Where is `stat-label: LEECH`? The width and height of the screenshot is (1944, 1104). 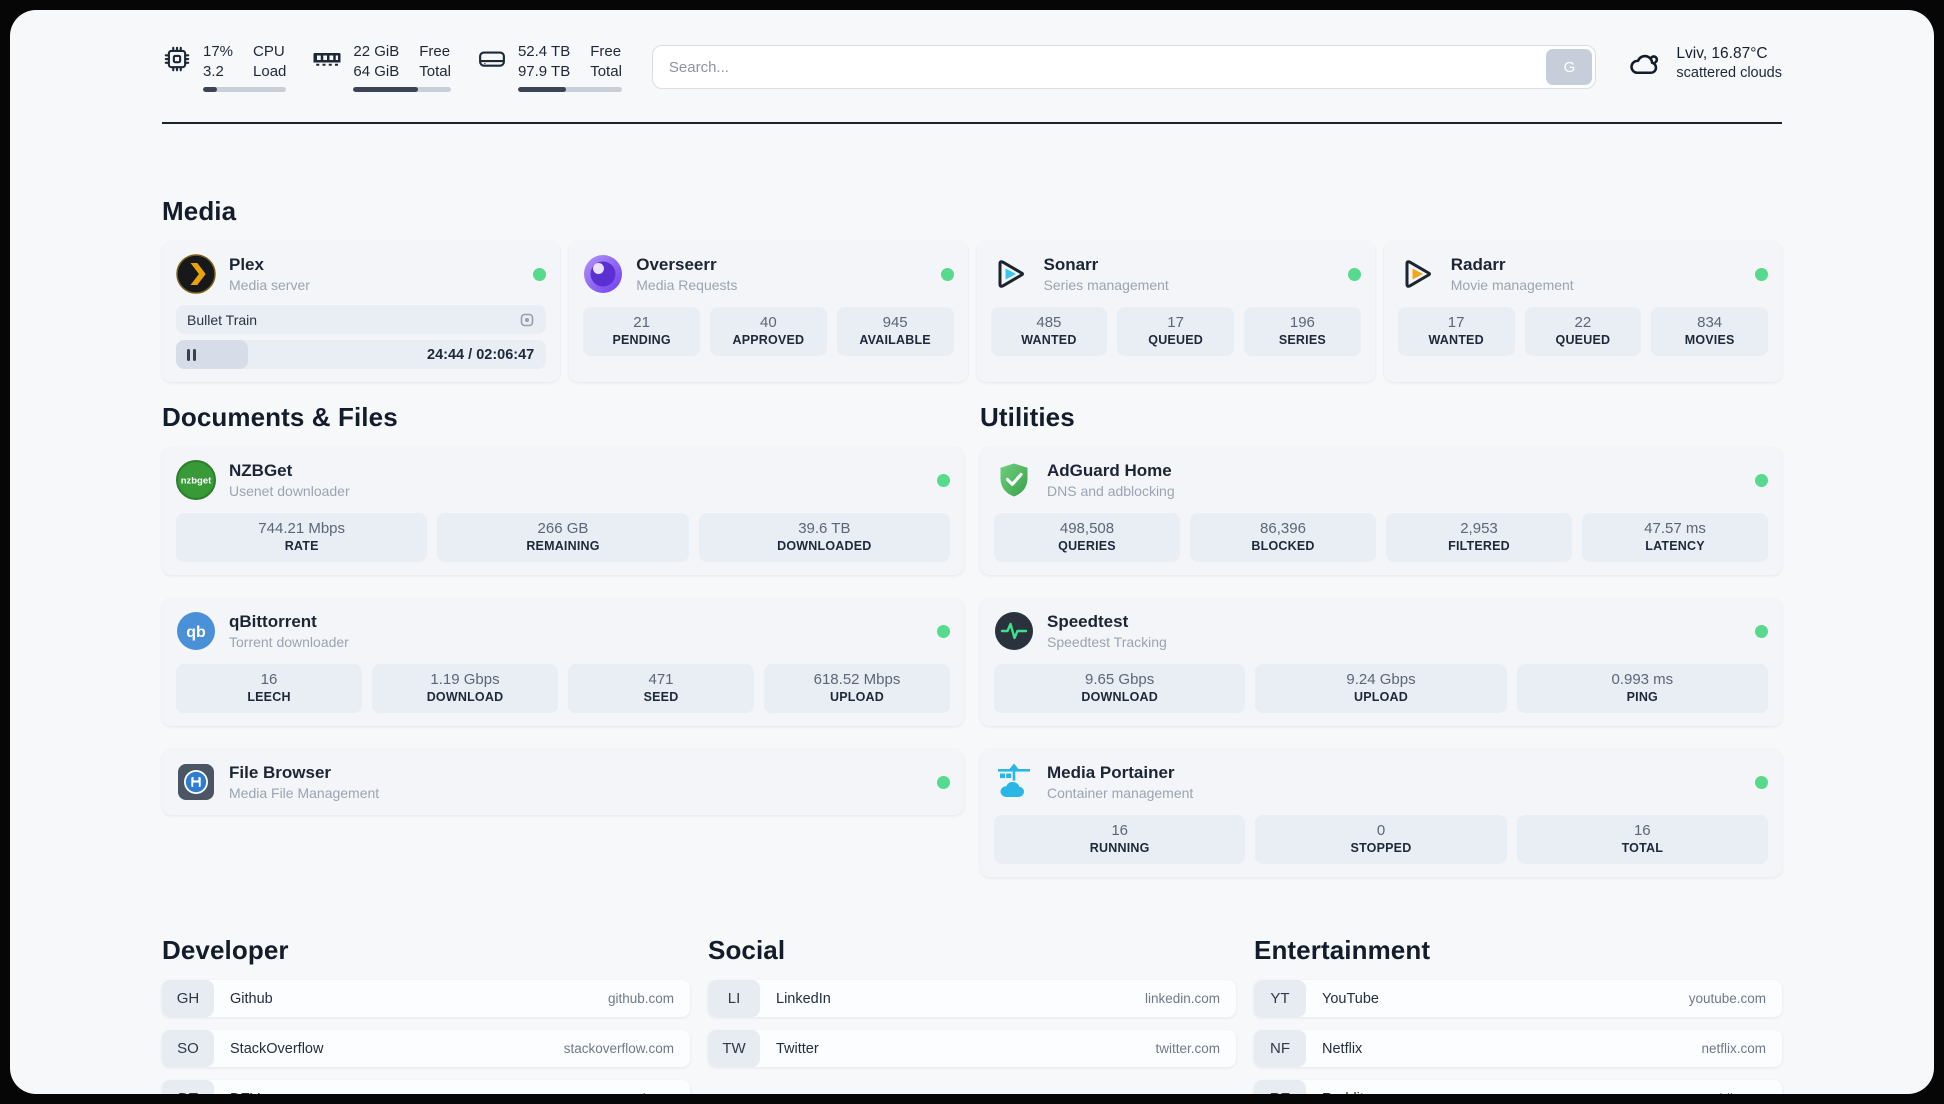 stat-label: LEECH is located at coordinates (269, 697).